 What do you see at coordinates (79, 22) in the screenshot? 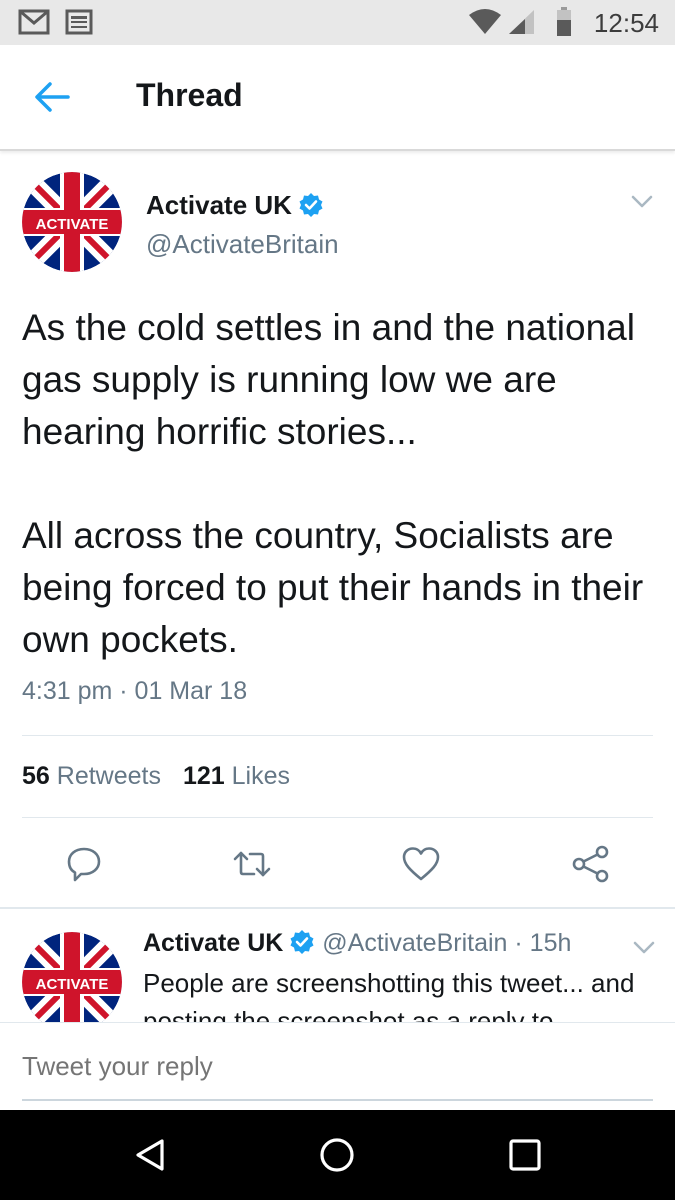
I see `news-icon` at bounding box center [79, 22].